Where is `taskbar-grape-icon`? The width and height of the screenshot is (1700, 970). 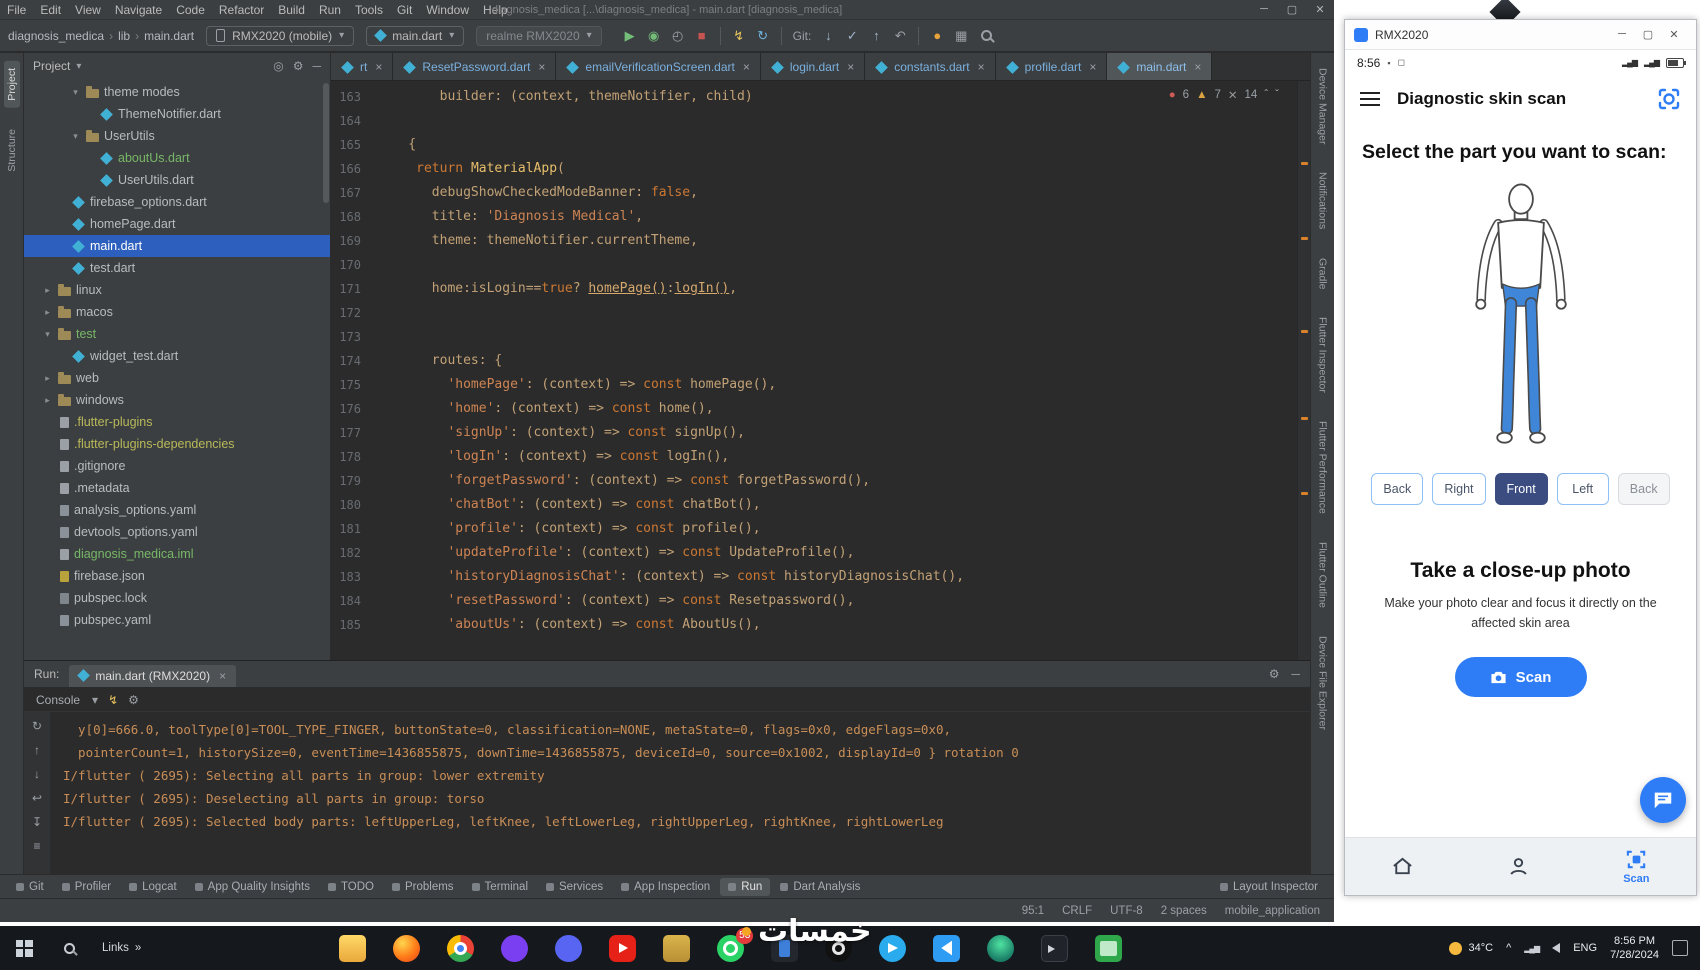 taskbar-grape-icon is located at coordinates (515, 948).